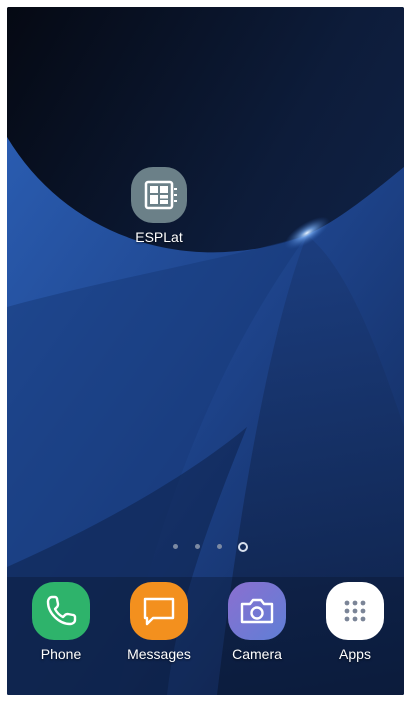  Describe the element at coordinates (159, 195) in the screenshot. I see `esplat-app-icon` at that location.